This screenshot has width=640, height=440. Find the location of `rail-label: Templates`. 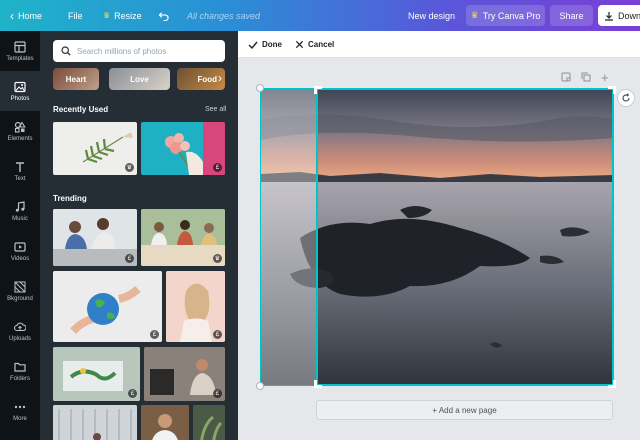

rail-label: Templates is located at coordinates (20, 58).